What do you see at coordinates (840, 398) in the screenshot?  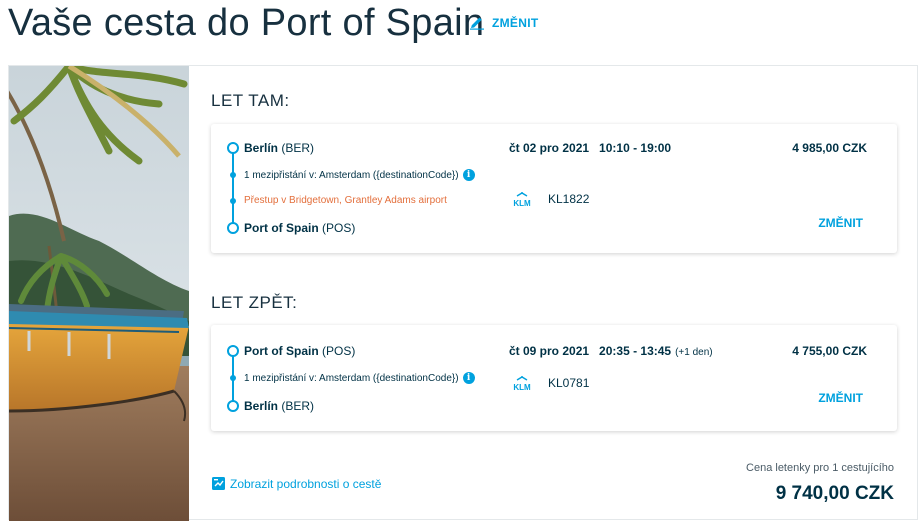 I see `return-change-button: ZMĚNIT` at bounding box center [840, 398].